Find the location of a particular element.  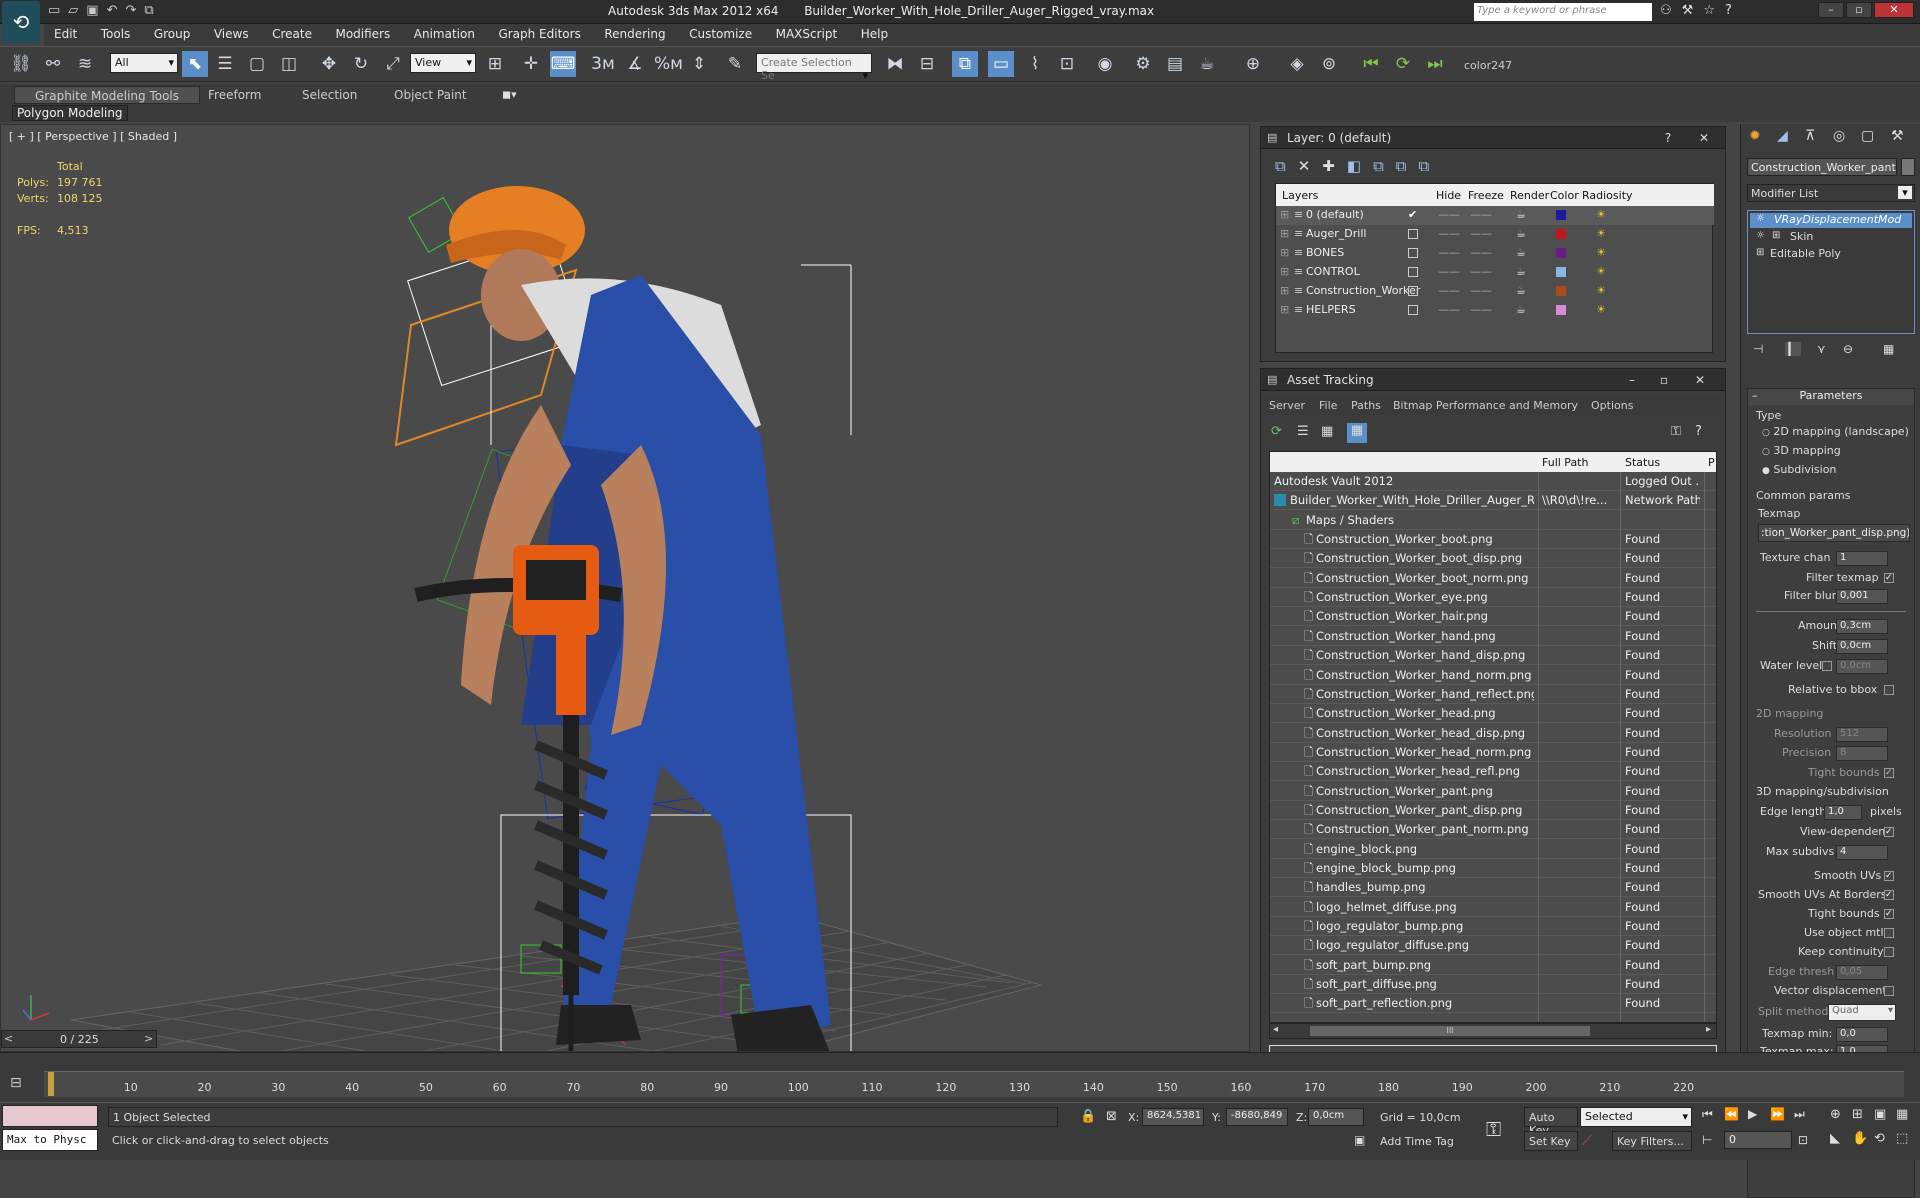

asset-name: Autodesk Vault 2012 is located at coordinates (1404, 481).